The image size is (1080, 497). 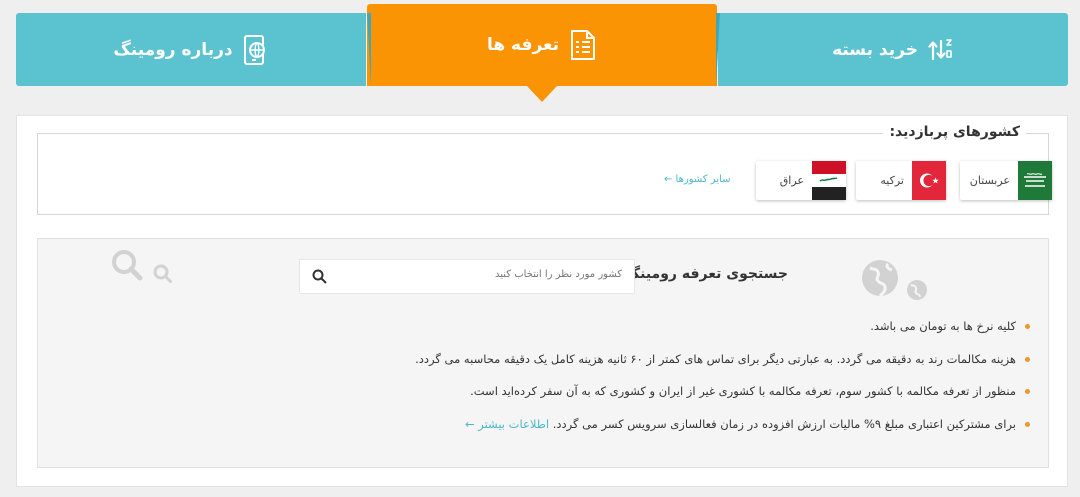 I want to click on country-name: ترکیه, so click(x=892, y=180).